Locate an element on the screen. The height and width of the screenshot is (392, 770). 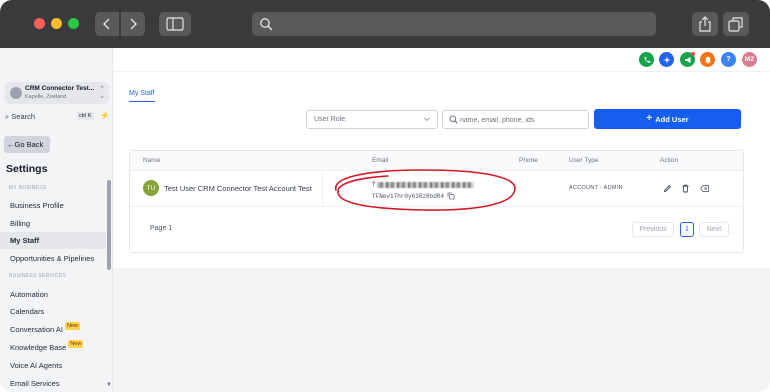
go-back-button: ← Go Back is located at coordinates (27, 144).